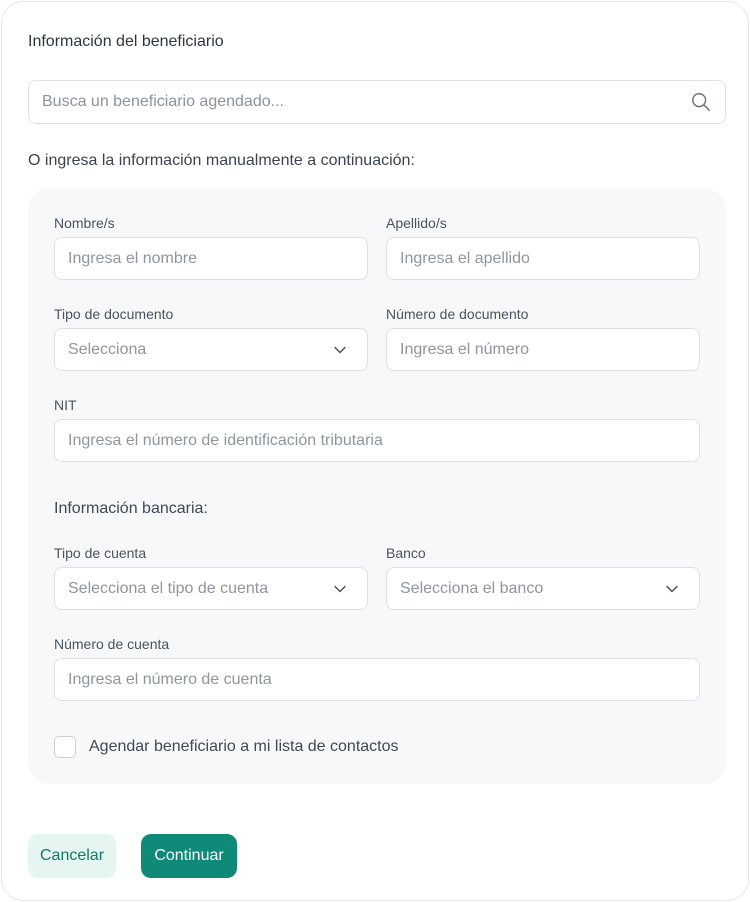 The height and width of the screenshot is (902, 750). I want to click on account-number-input, so click(377, 679).